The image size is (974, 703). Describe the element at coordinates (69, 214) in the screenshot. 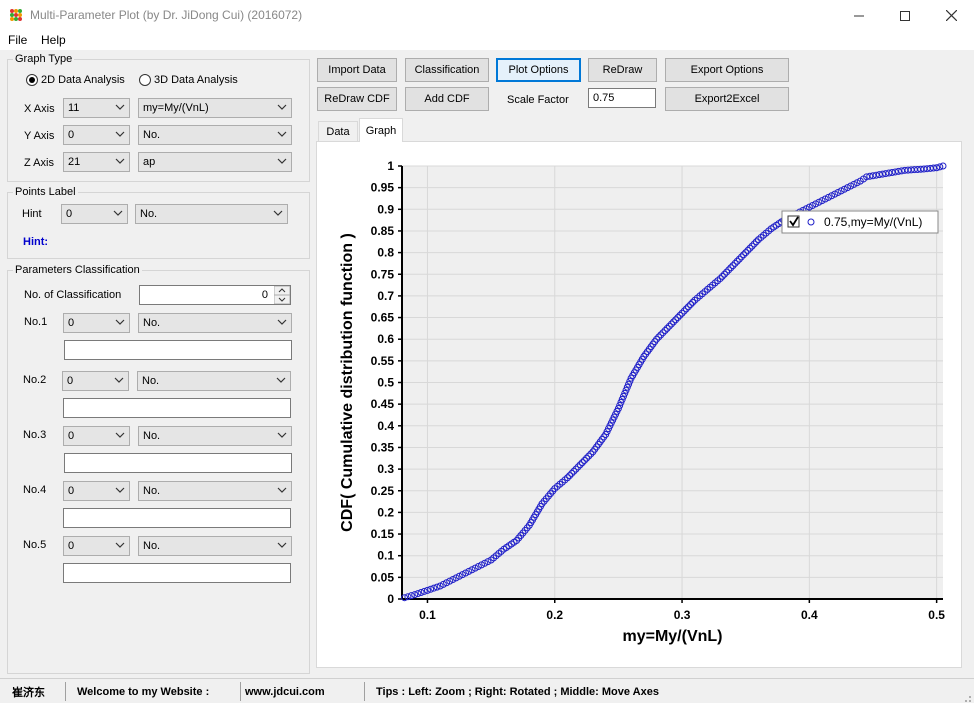

I see `hint-index-value: 0` at that location.